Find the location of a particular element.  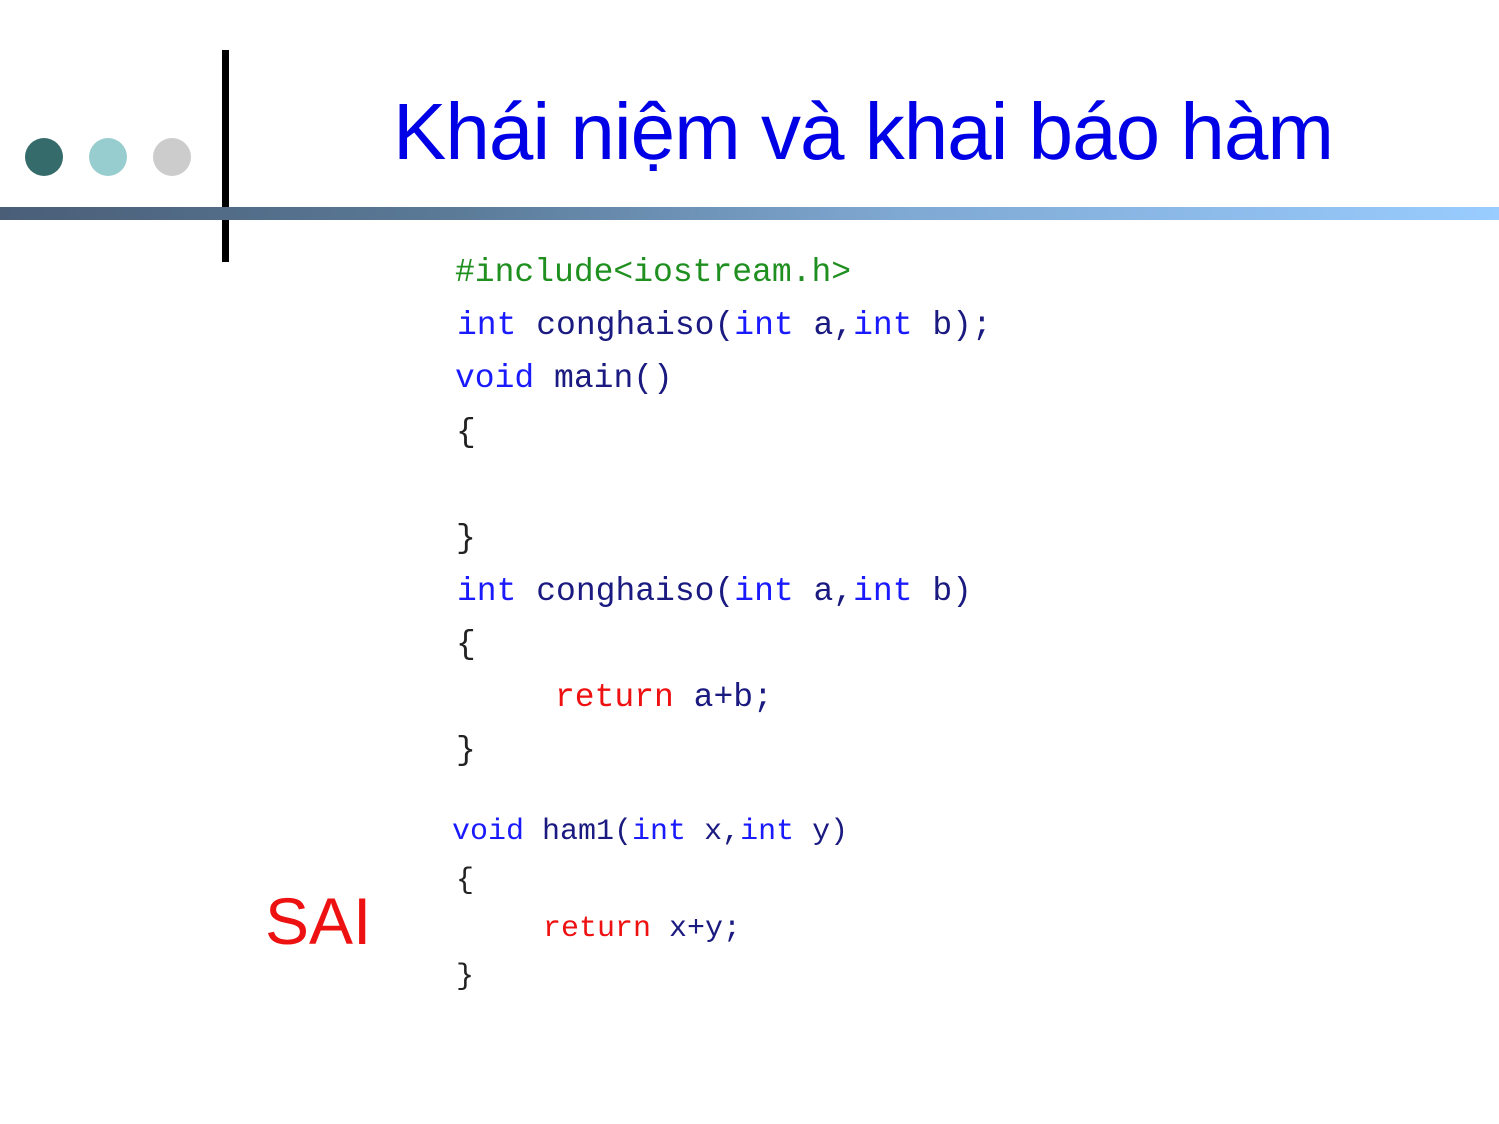

code-line-main-close: } is located at coordinates (466, 538).